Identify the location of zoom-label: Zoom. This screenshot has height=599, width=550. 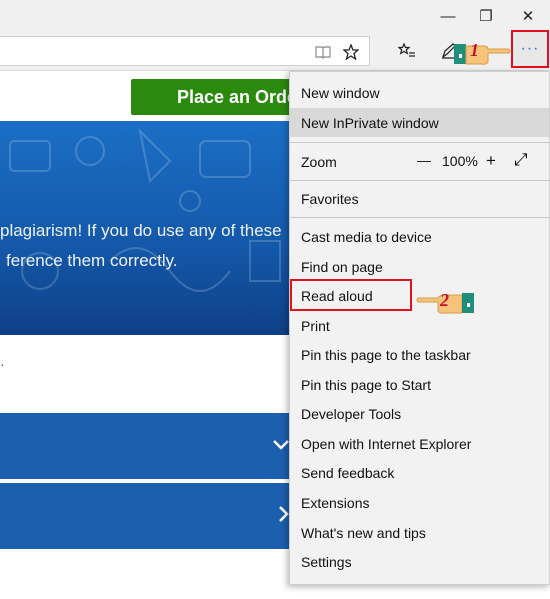
(319, 161).